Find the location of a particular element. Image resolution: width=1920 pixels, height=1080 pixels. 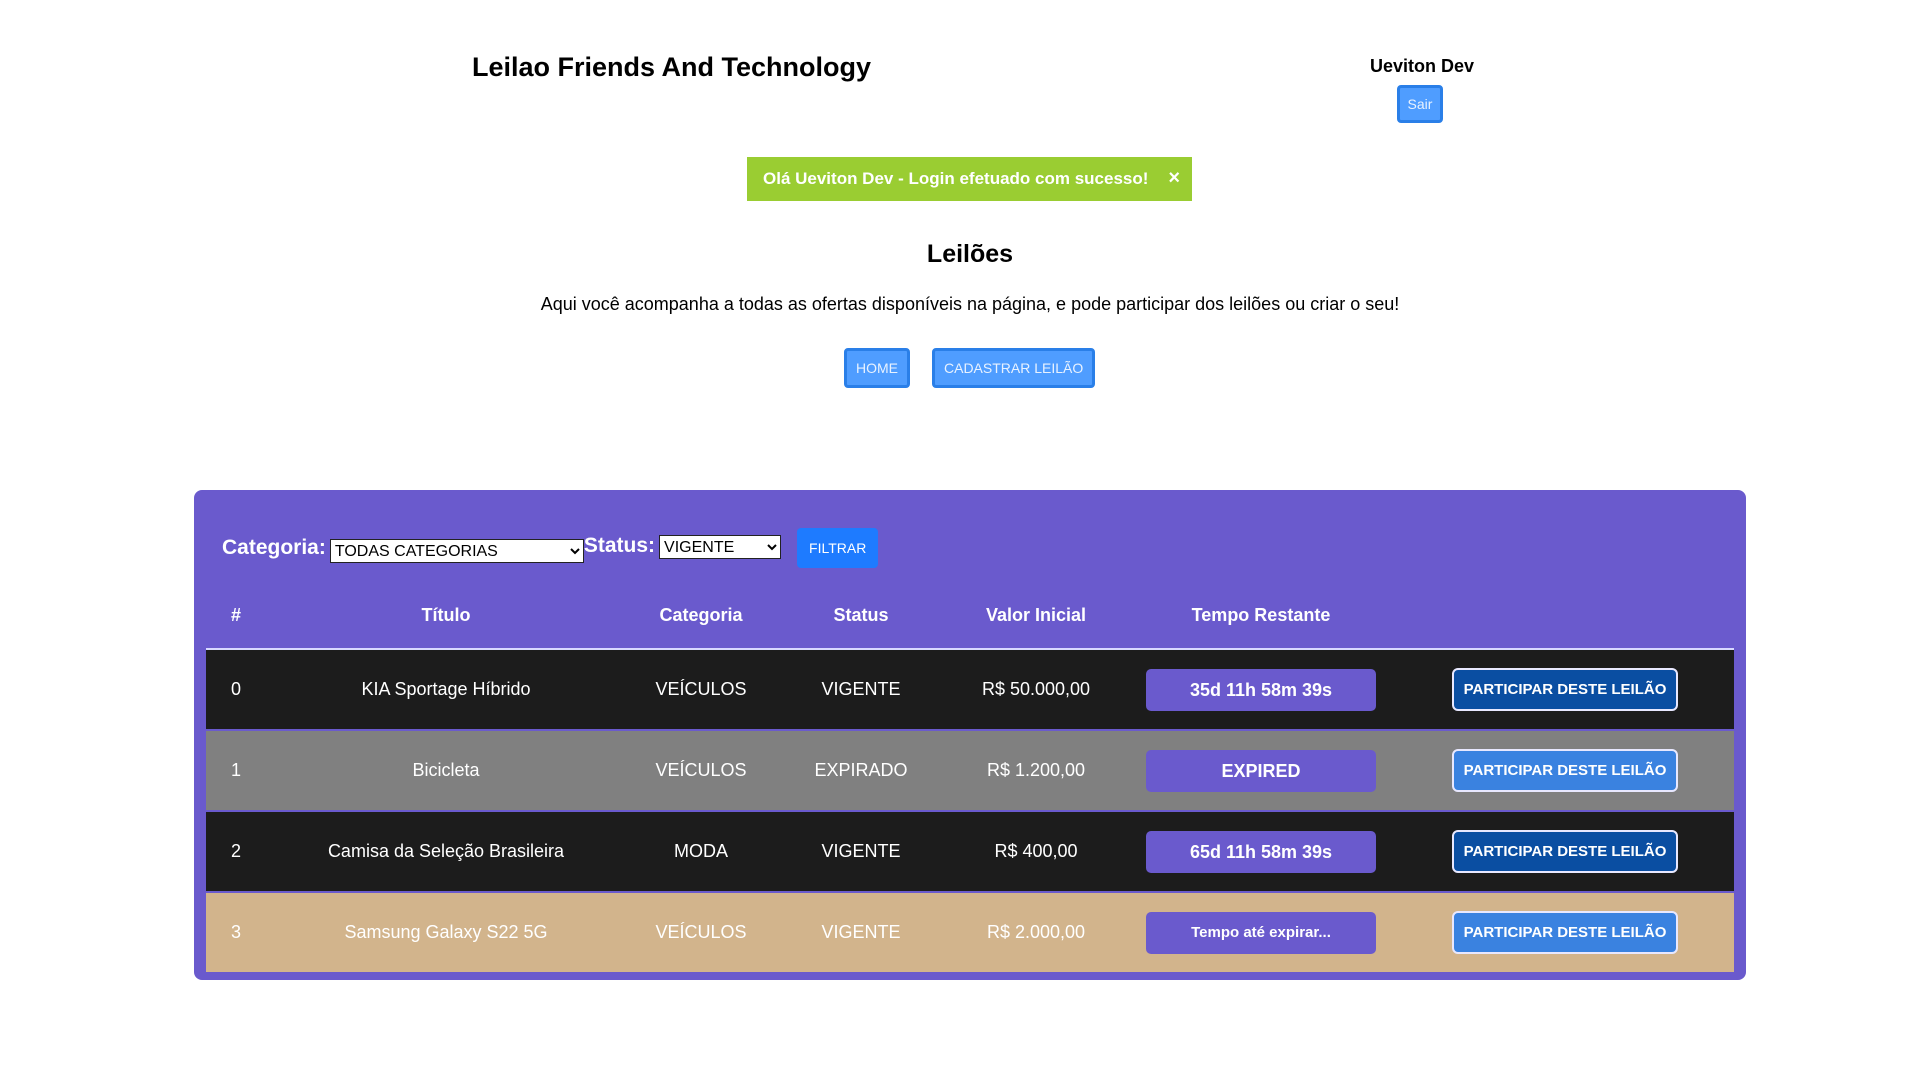

cell-title: KIA Sportage Híbrido is located at coordinates (446, 690).